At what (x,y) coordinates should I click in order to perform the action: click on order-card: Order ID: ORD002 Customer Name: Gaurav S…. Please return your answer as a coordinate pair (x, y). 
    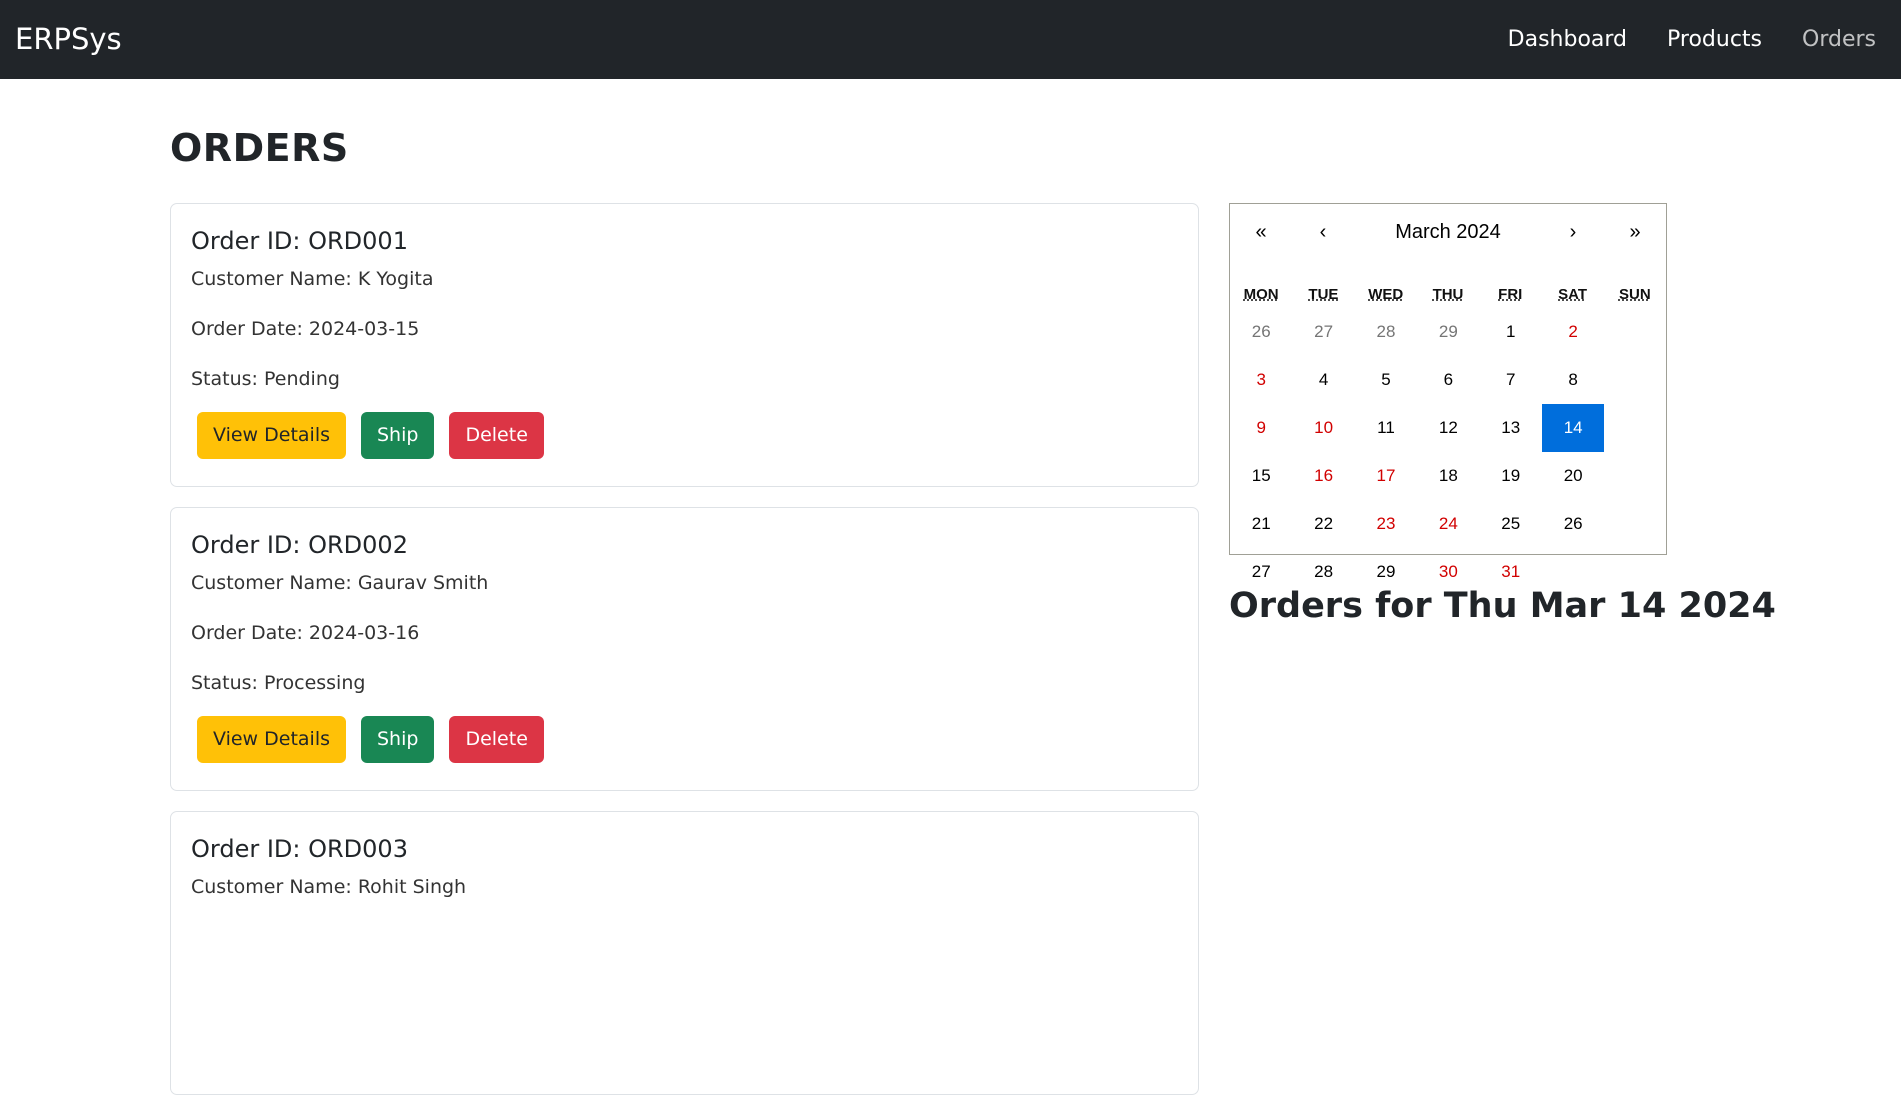
    Looking at the image, I should click on (684, 649).